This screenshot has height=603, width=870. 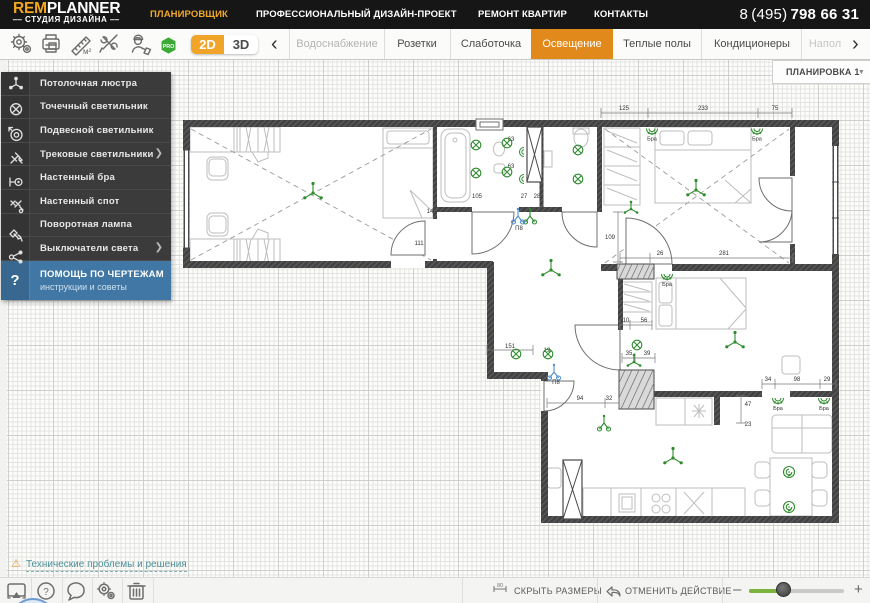 I want to click on svg-text: 109, so click(x=610, y=238).